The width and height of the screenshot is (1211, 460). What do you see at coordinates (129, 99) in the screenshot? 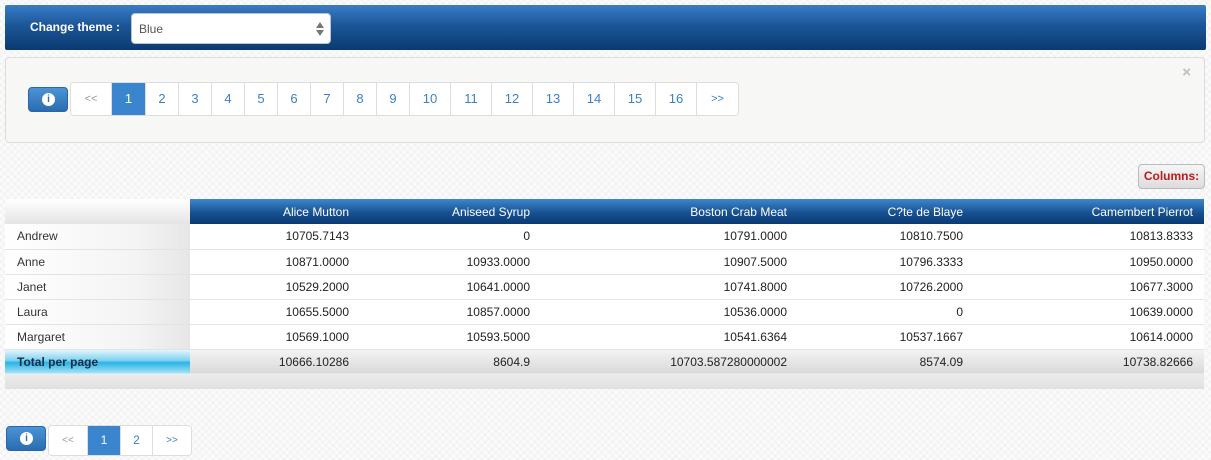
I see `pager-page-1: 1` at bounding box center [129, 99].